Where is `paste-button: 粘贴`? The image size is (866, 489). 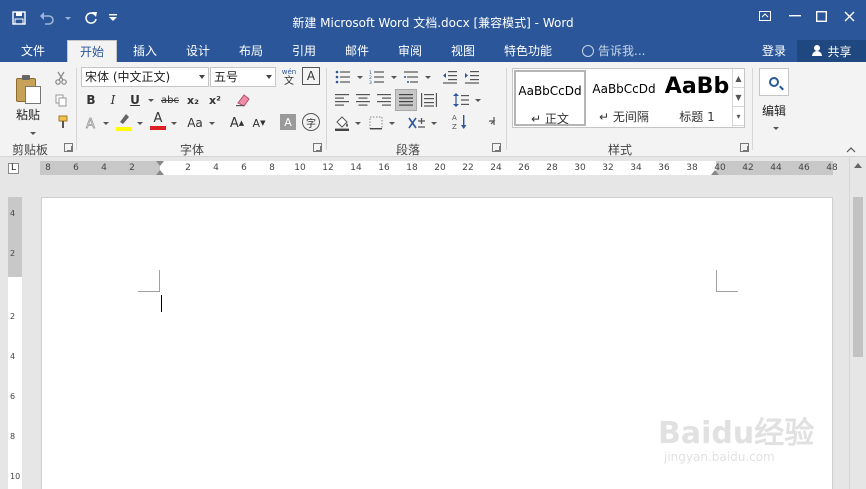
paste-button: 粘贴 is located at coordinates (30, 101).